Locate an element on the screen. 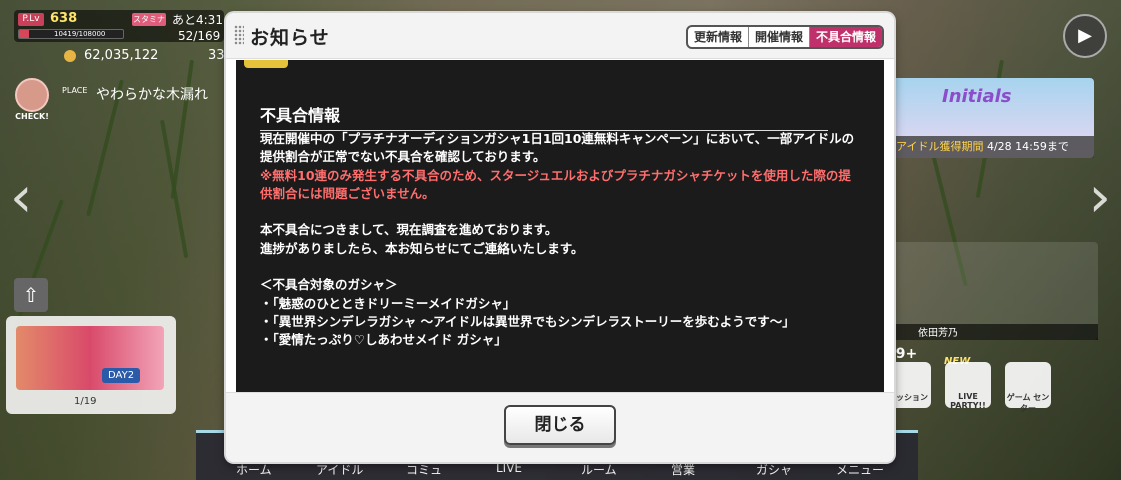  play-icon: ▶ is located at coordinates (1085, 36).